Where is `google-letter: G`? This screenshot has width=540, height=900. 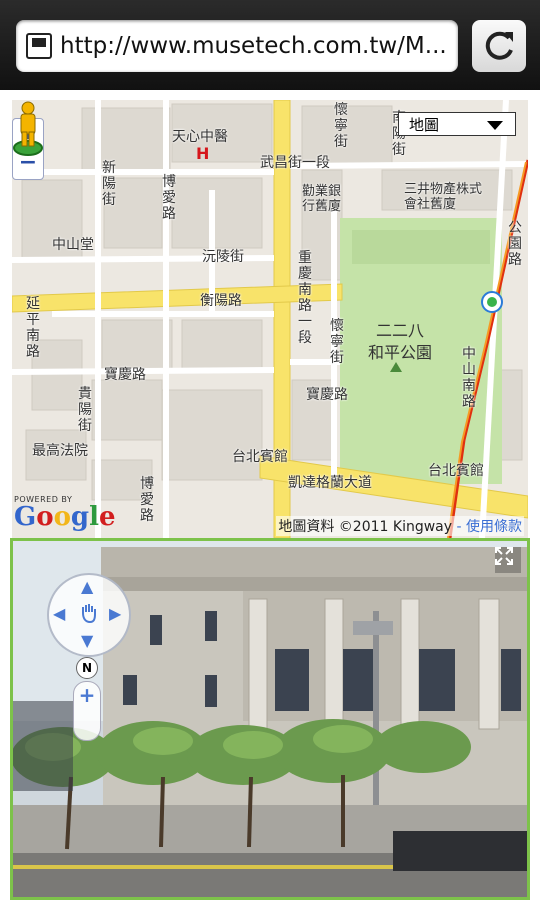 google-letter: G is located at coordinates (25, 517).